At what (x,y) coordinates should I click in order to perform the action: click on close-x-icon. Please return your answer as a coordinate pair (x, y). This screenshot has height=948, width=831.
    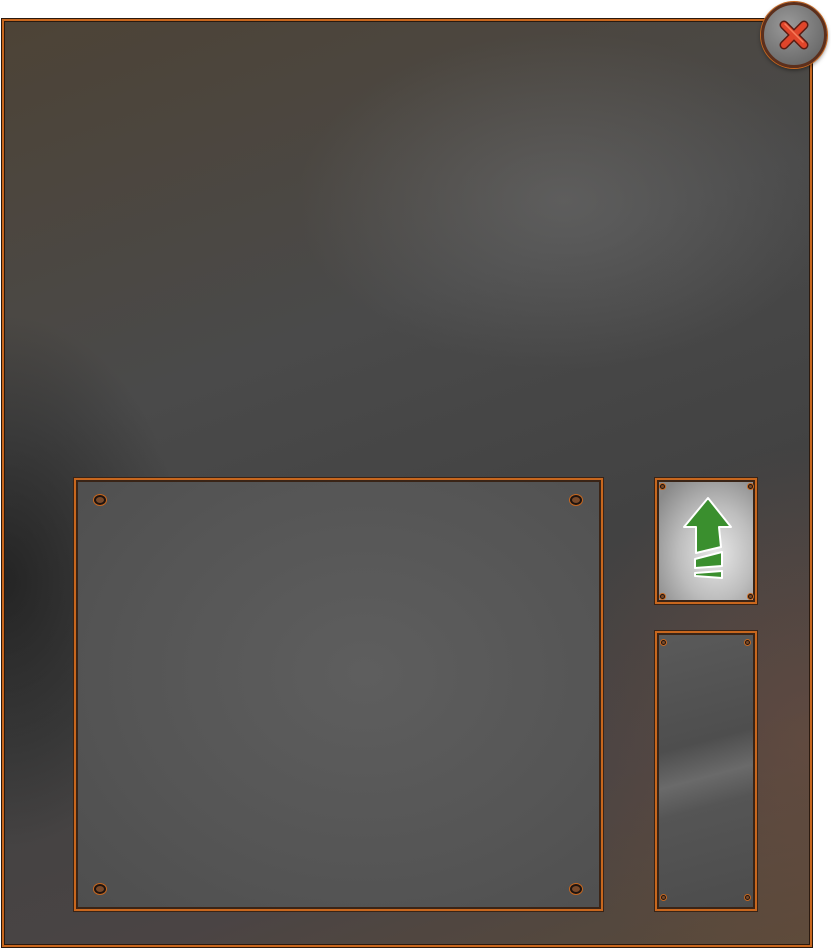
    Looking at the image, I should click on (794, 35).